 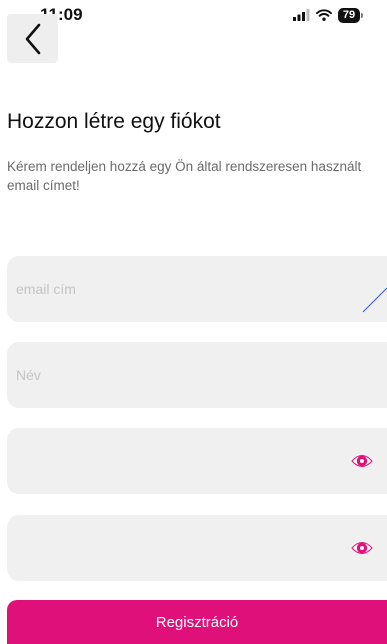 What do you see at coordinates (301, 15) in the screenshot?
I see `signal-icon` at bounding box center [301, 15].